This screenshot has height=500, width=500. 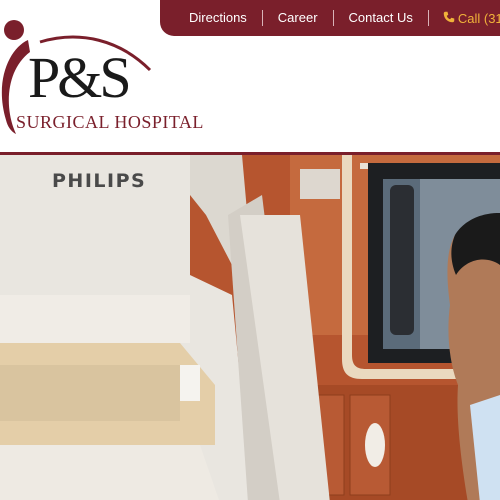 What do you see at coordinates (80, 77) in the screenshot?
I see `logo-mark: P&S` at bounding box center [80, 77].